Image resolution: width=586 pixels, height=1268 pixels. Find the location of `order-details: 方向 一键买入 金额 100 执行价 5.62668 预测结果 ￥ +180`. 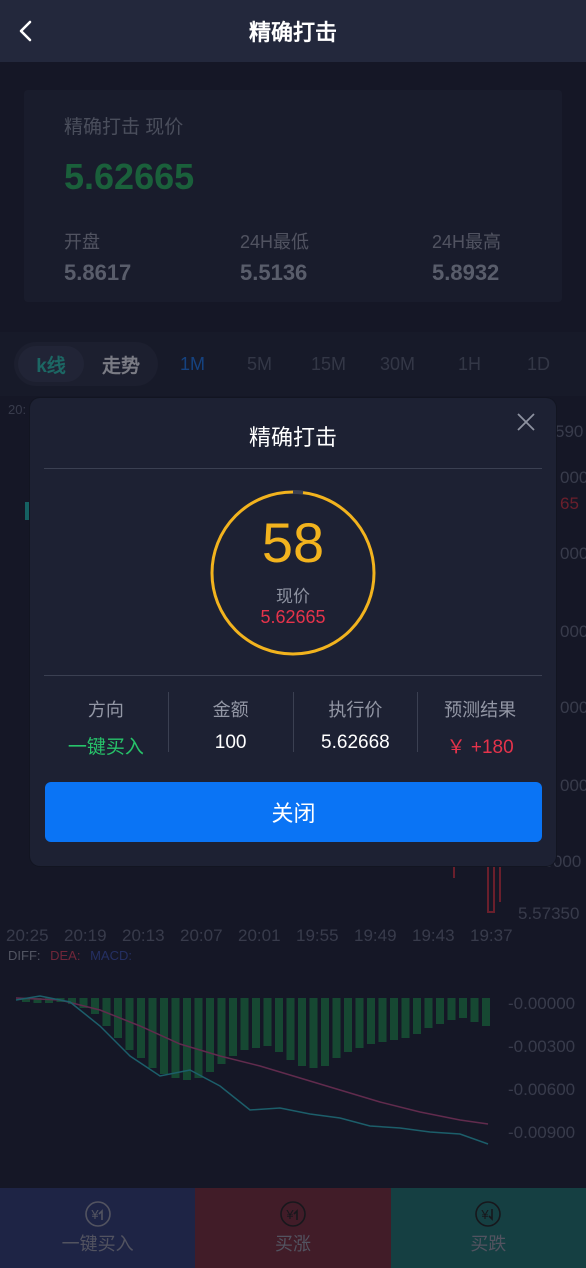

order-details: 方向 一键买入 金额 100 执行价 5.62668 预测结果 ￥ +180 is located at coordinates (293, 725).